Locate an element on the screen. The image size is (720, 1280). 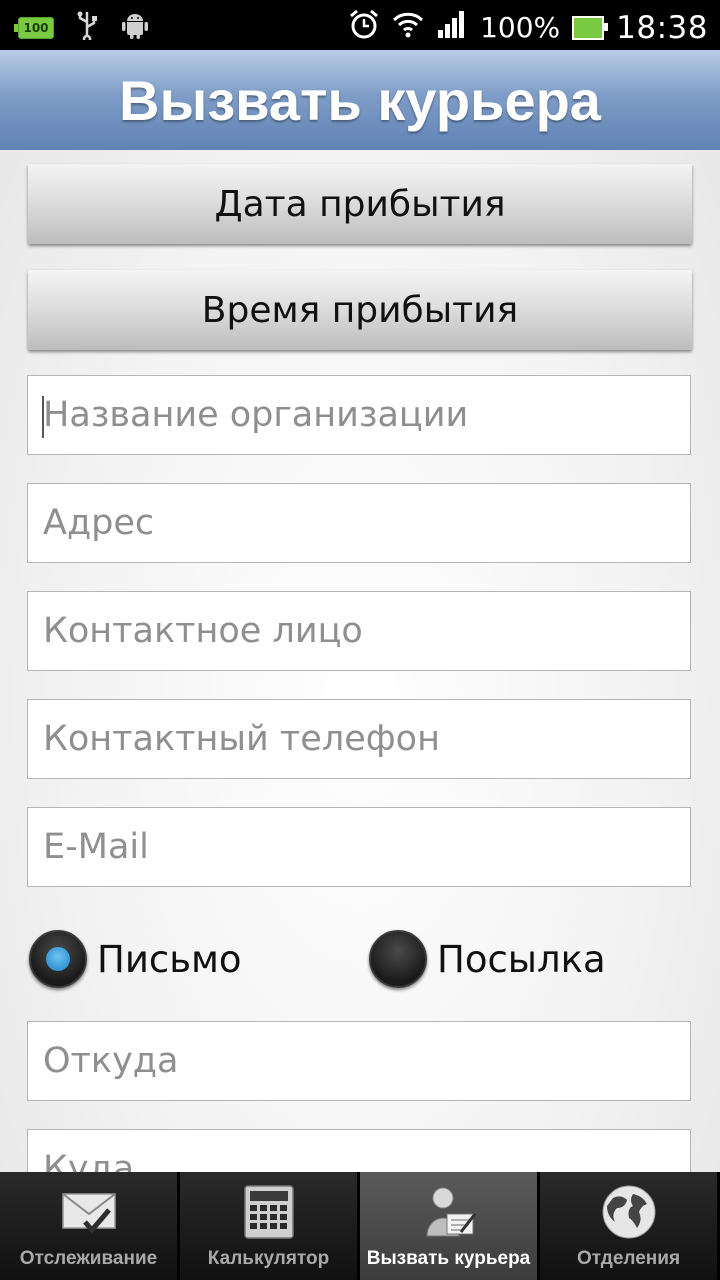
battery-icon is located at coordinates (590, 27).